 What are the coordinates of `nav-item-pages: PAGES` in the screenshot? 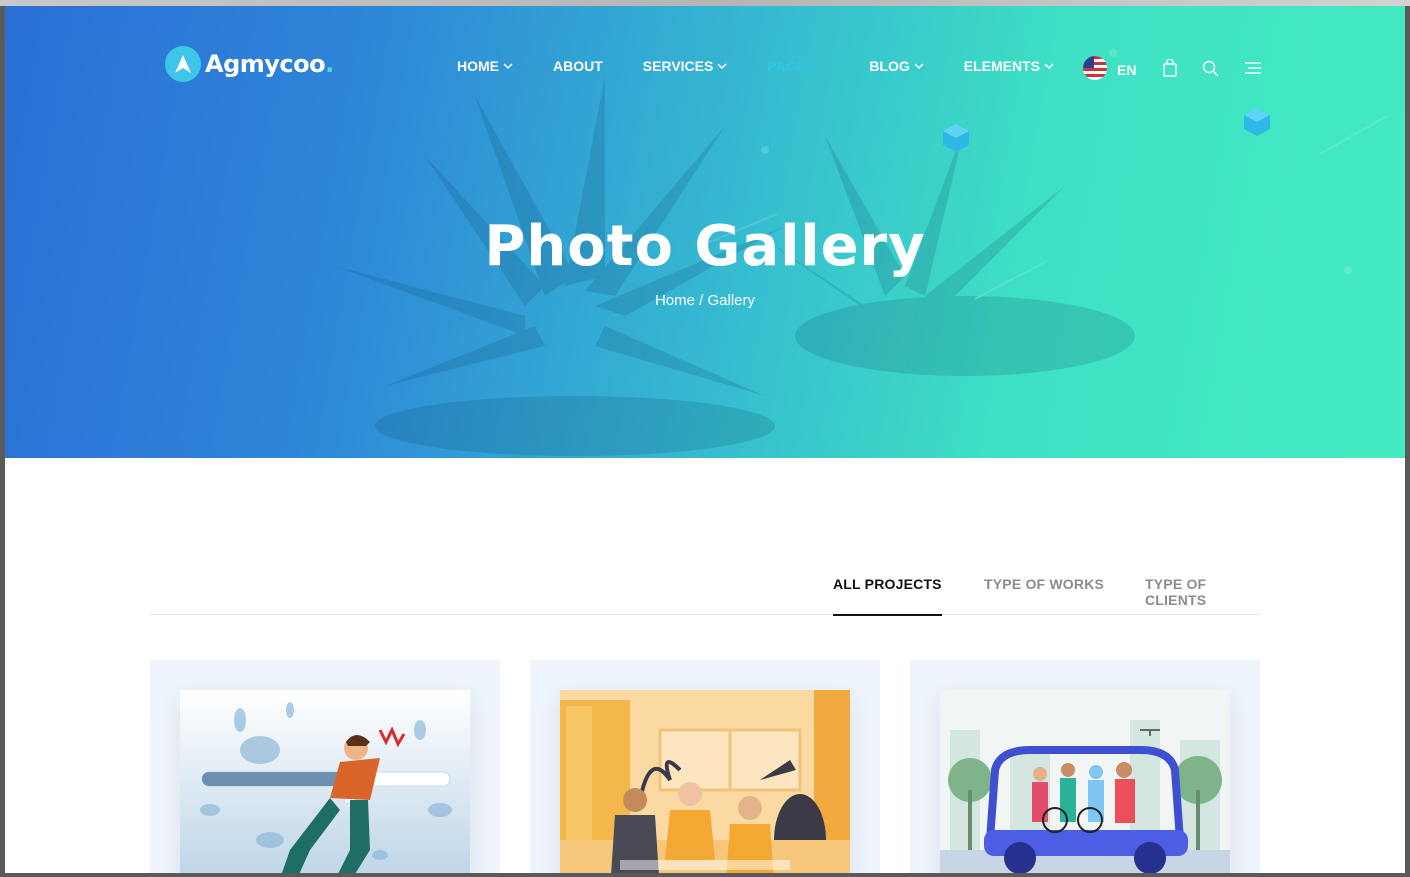 It's located at (791, 66).